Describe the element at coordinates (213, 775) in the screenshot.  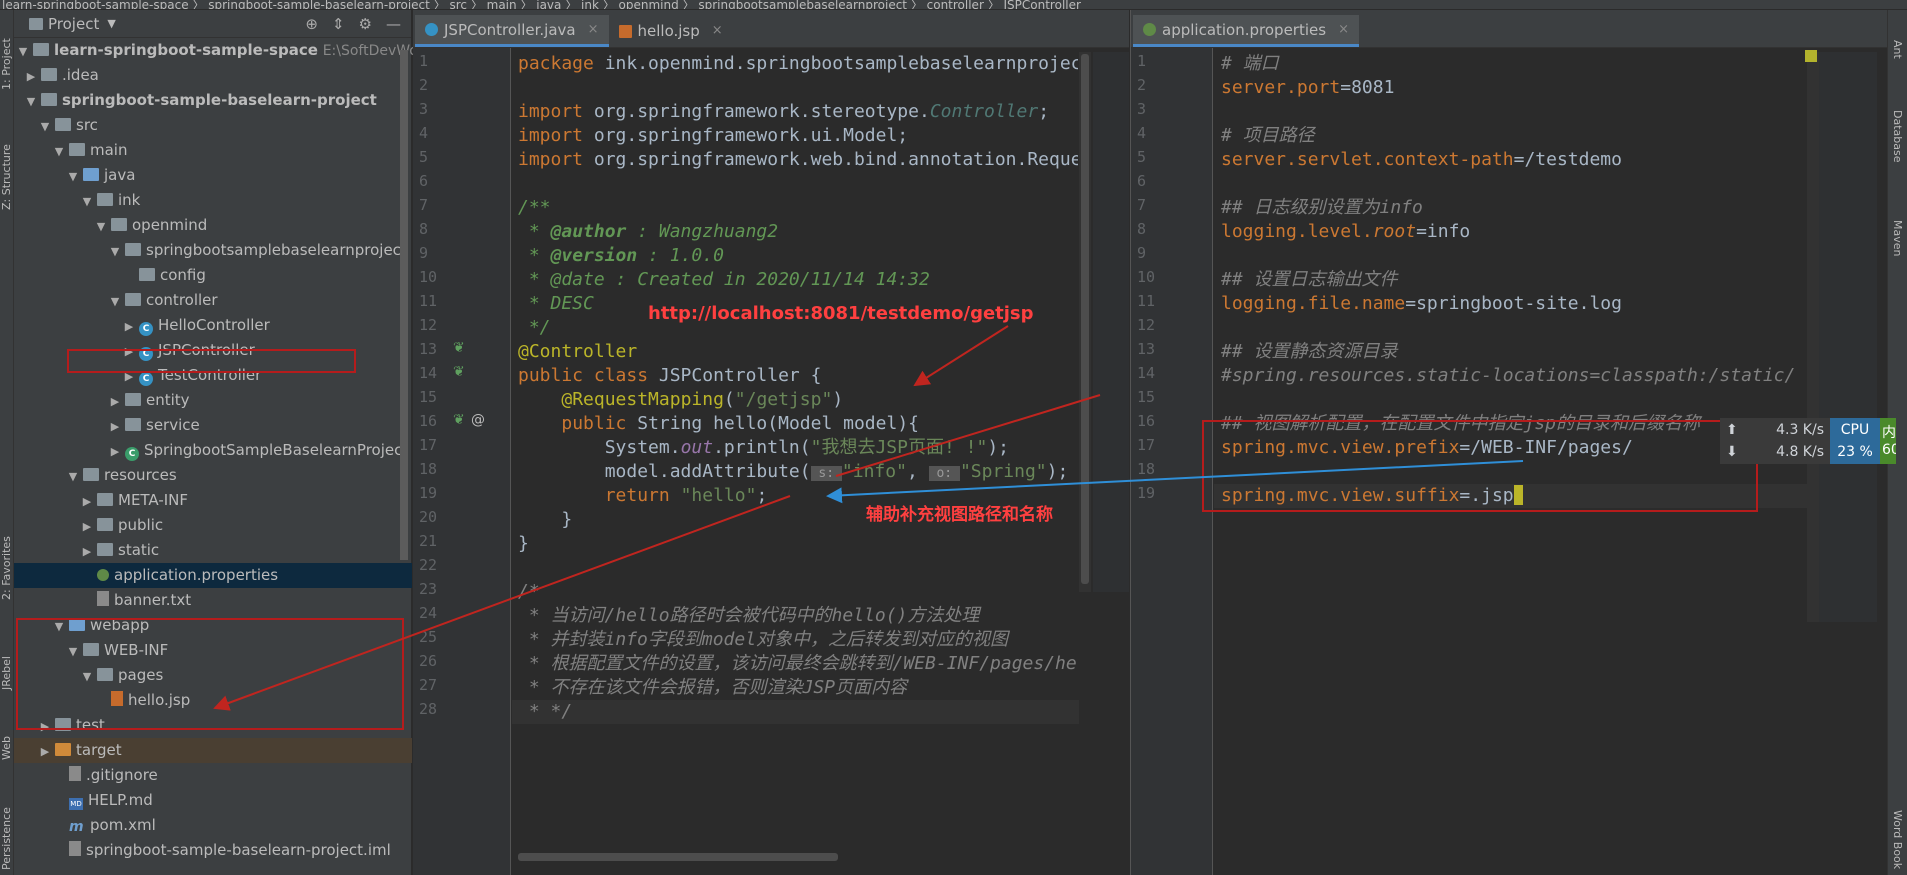
I see `tree-node: .gitignore` at that location.